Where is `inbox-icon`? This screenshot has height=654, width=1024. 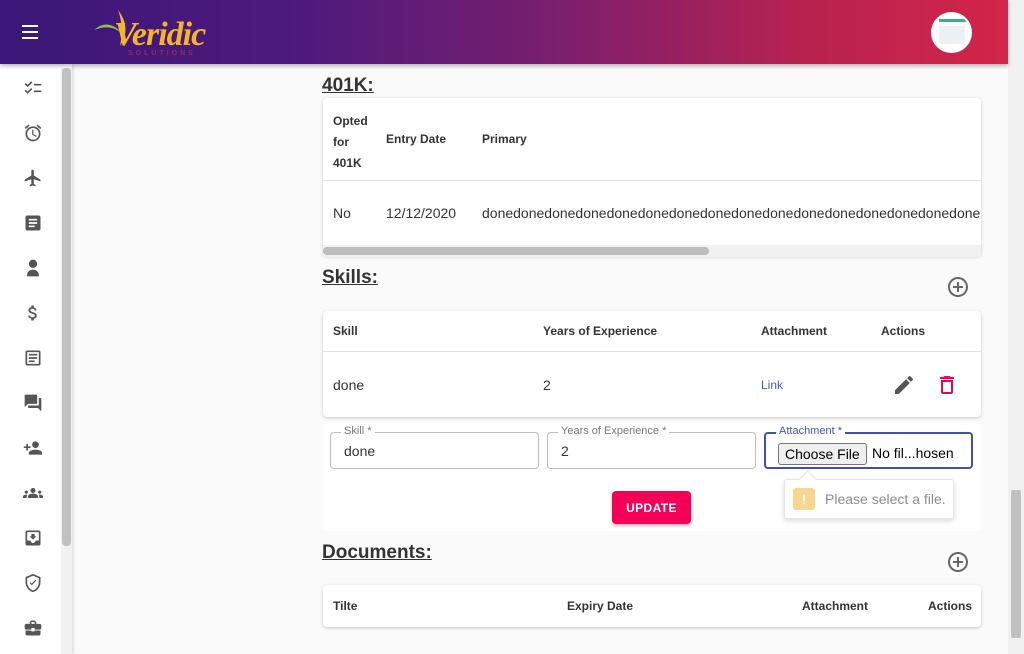 inbox-icon is located at coordinates (33, 538).